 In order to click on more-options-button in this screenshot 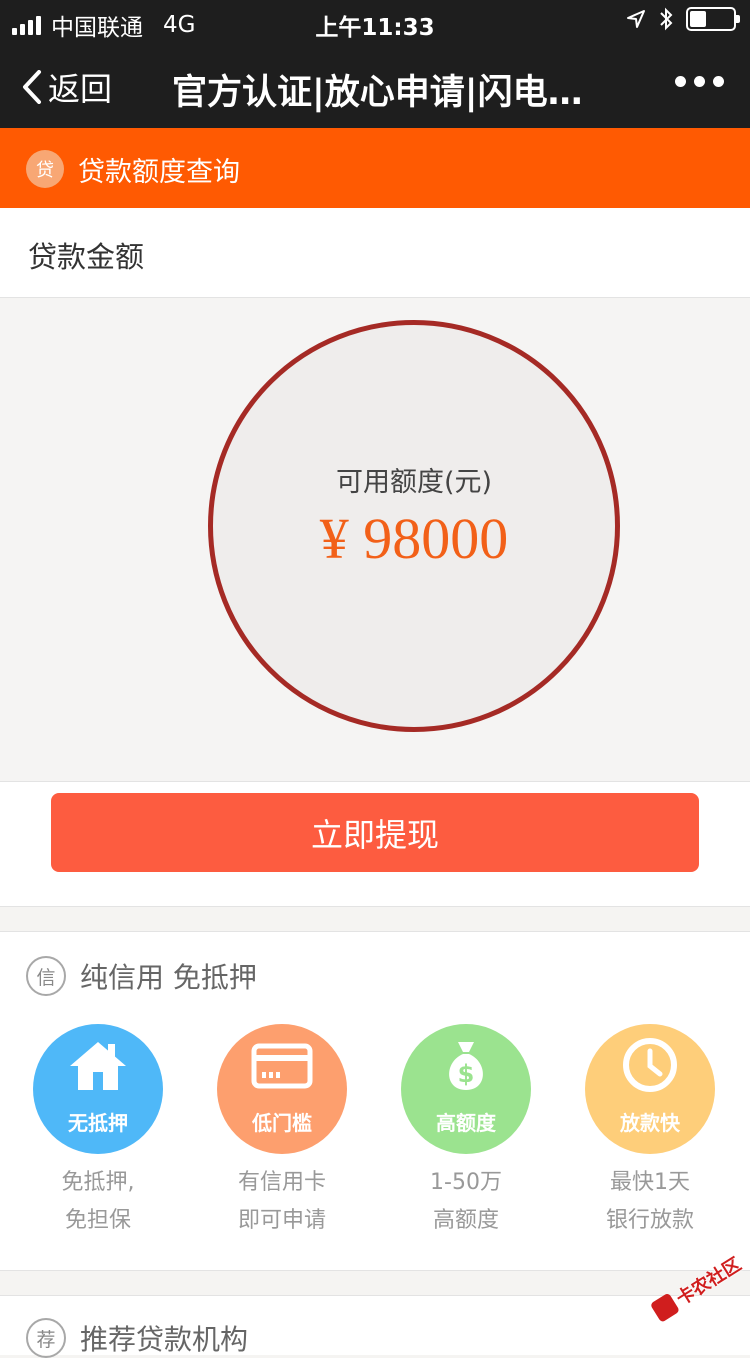, I will do `click(699, 81)`.